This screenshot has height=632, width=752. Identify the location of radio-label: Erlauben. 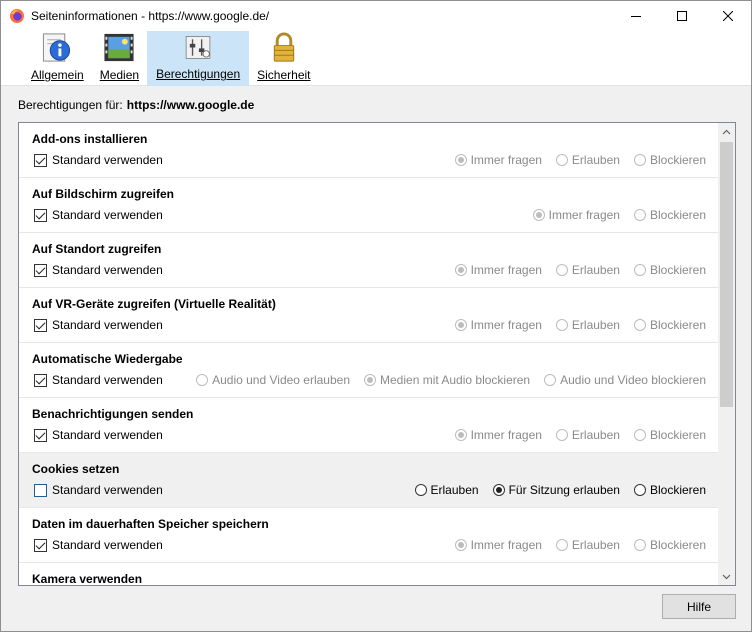
(595, 325).